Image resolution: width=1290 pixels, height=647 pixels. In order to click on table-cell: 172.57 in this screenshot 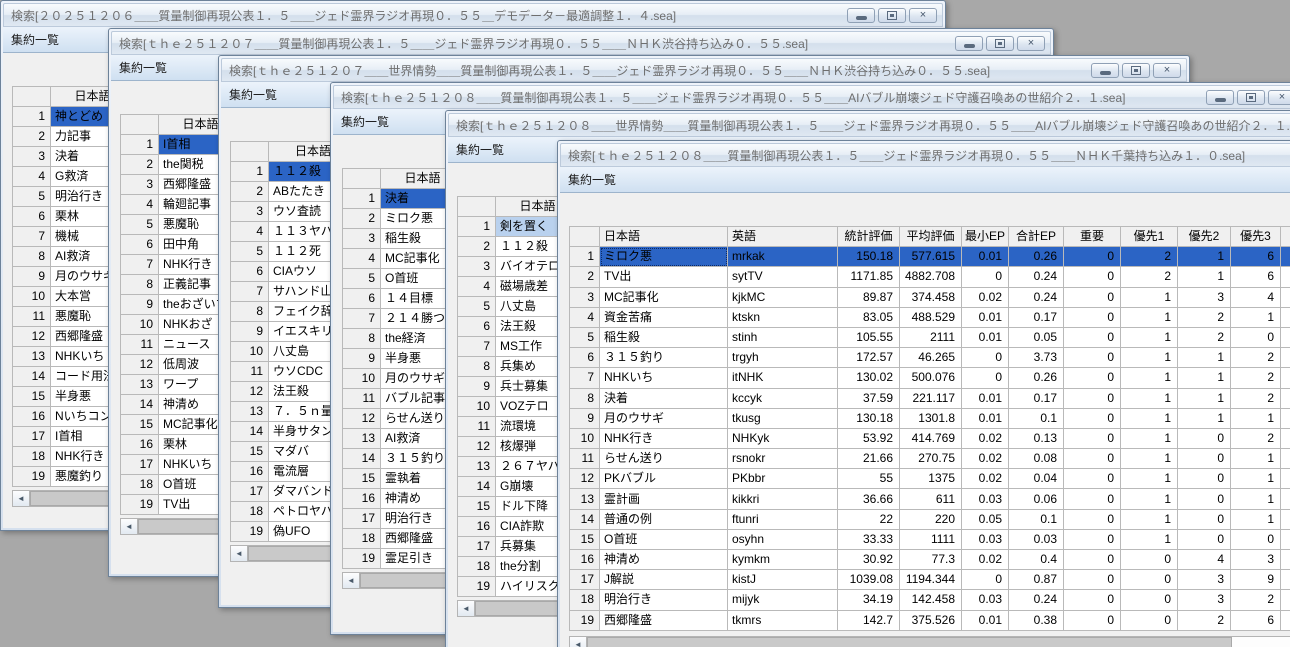, I will do `click(868, 358)`.